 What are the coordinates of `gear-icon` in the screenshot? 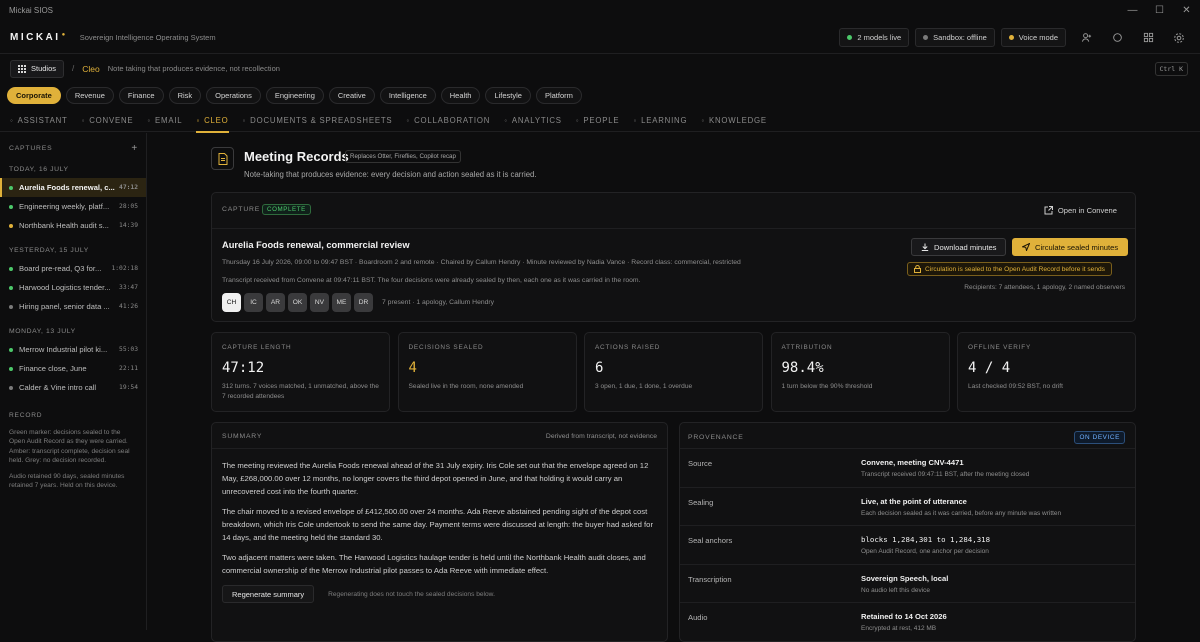 It's located at (1179, 37).